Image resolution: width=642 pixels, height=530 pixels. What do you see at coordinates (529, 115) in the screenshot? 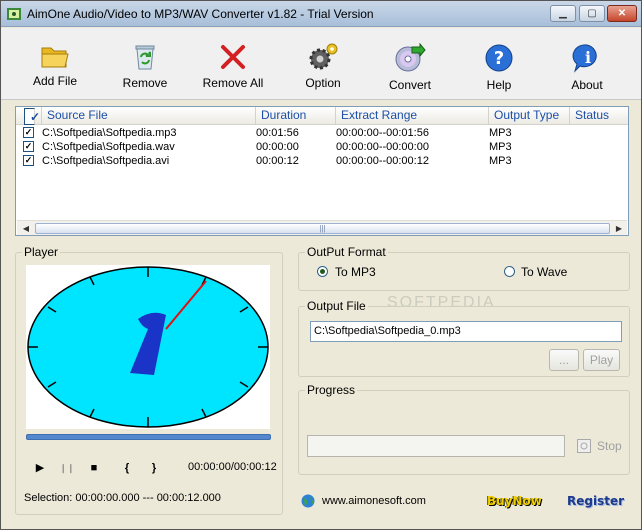
I see `column-type: Output Type` at bounding box center [529, 115].